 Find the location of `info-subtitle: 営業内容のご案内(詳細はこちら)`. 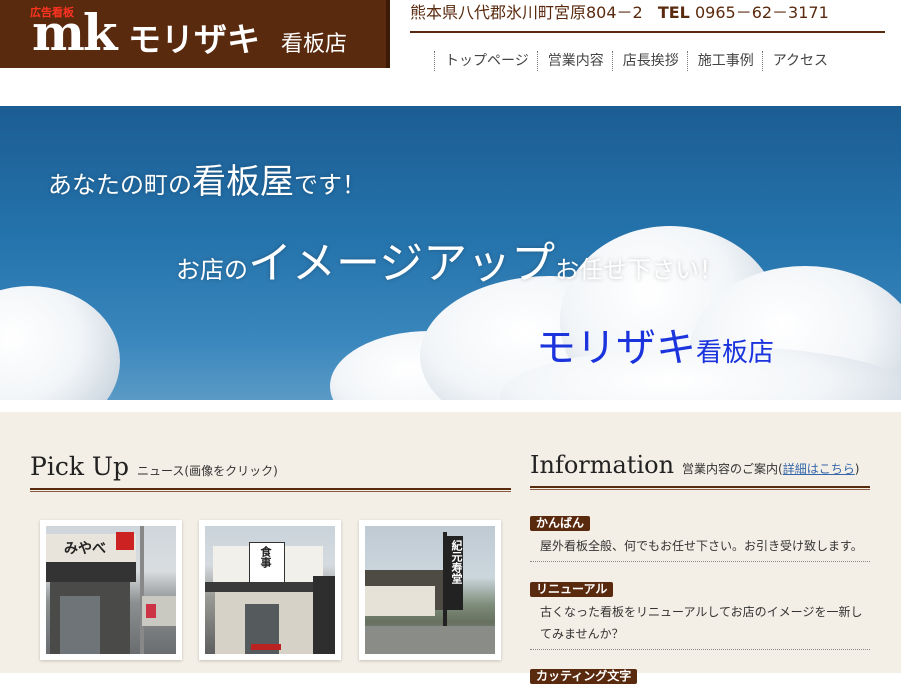

info-subtitle: 営業内容のご案内(詳細はこちら) is located at coordinates (770, 469).